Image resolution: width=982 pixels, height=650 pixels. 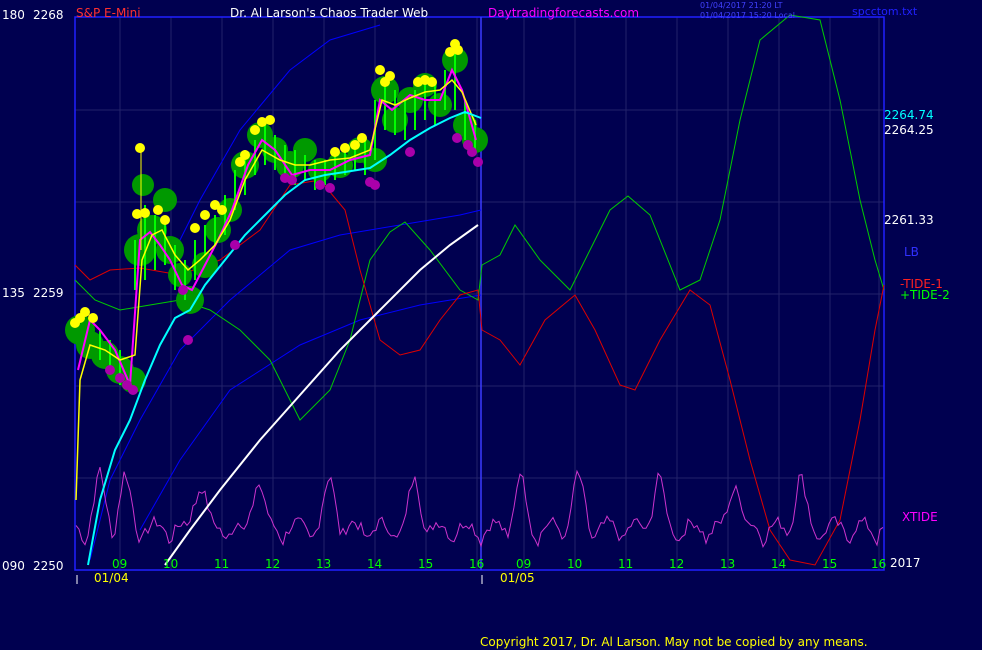 What do you see at coordinates (911, 252) in the screenshot?
I see `lb-label: LB` at bounding box center [911, 252].